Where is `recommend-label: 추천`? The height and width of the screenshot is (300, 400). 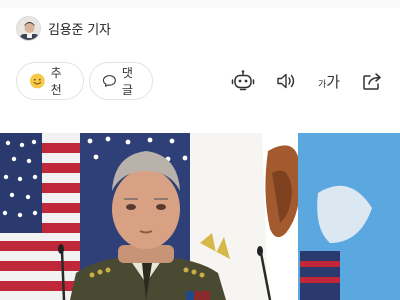 recommend-label: 추천 is located at coordinates (56, 81).